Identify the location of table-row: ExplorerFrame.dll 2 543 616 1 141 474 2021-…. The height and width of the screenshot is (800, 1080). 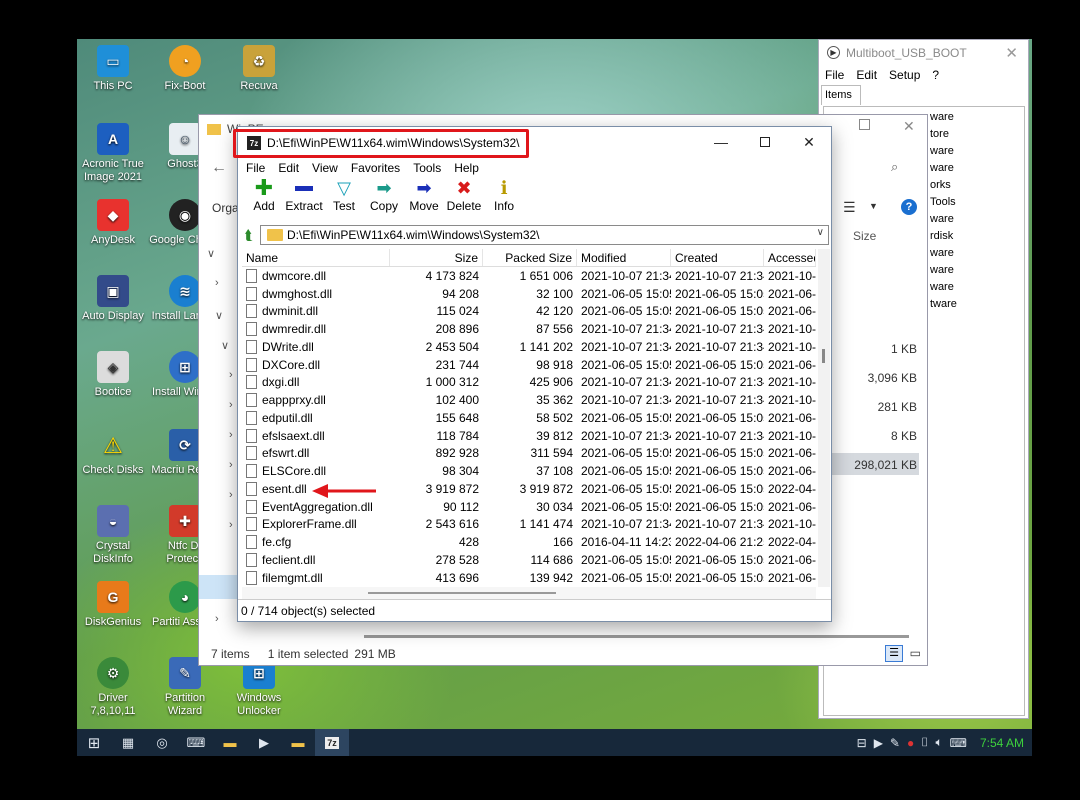
(529, 525).